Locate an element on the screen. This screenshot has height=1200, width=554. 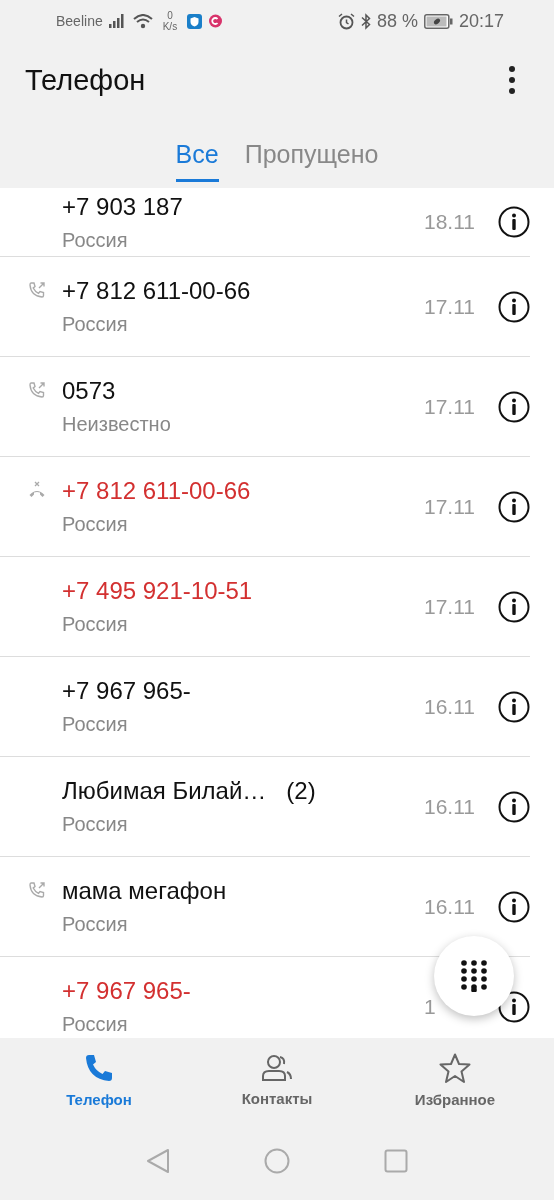
nav-label: Телефон is located at coordinates (99, 1099).